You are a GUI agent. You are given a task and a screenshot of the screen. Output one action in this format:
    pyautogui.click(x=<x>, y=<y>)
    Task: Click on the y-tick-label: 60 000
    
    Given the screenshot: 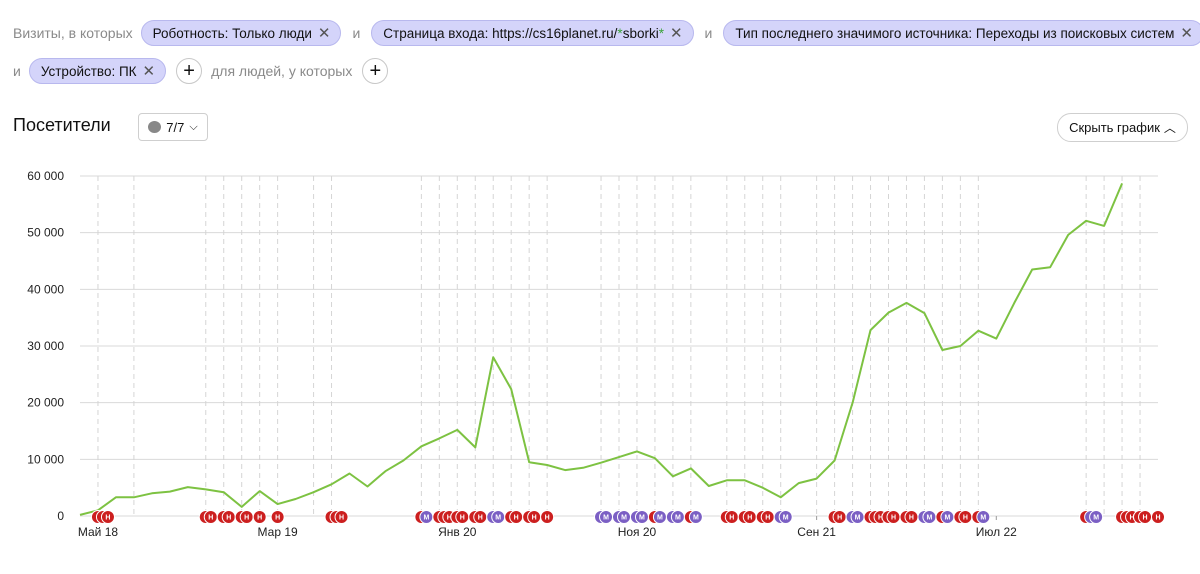 What is the action you would take?
    pyautogui.click(x=45, y=176)
    